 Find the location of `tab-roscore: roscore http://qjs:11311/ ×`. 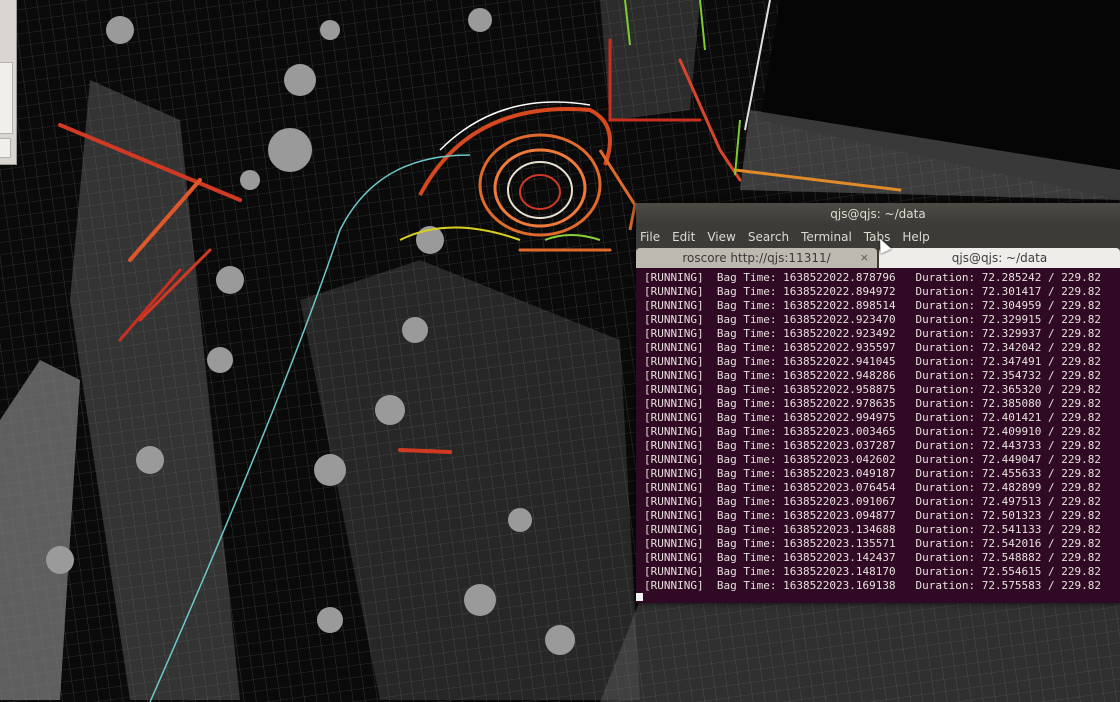

tab-roscore: roscore http://qjs:11311/ × is located at coordinates (756, 258).